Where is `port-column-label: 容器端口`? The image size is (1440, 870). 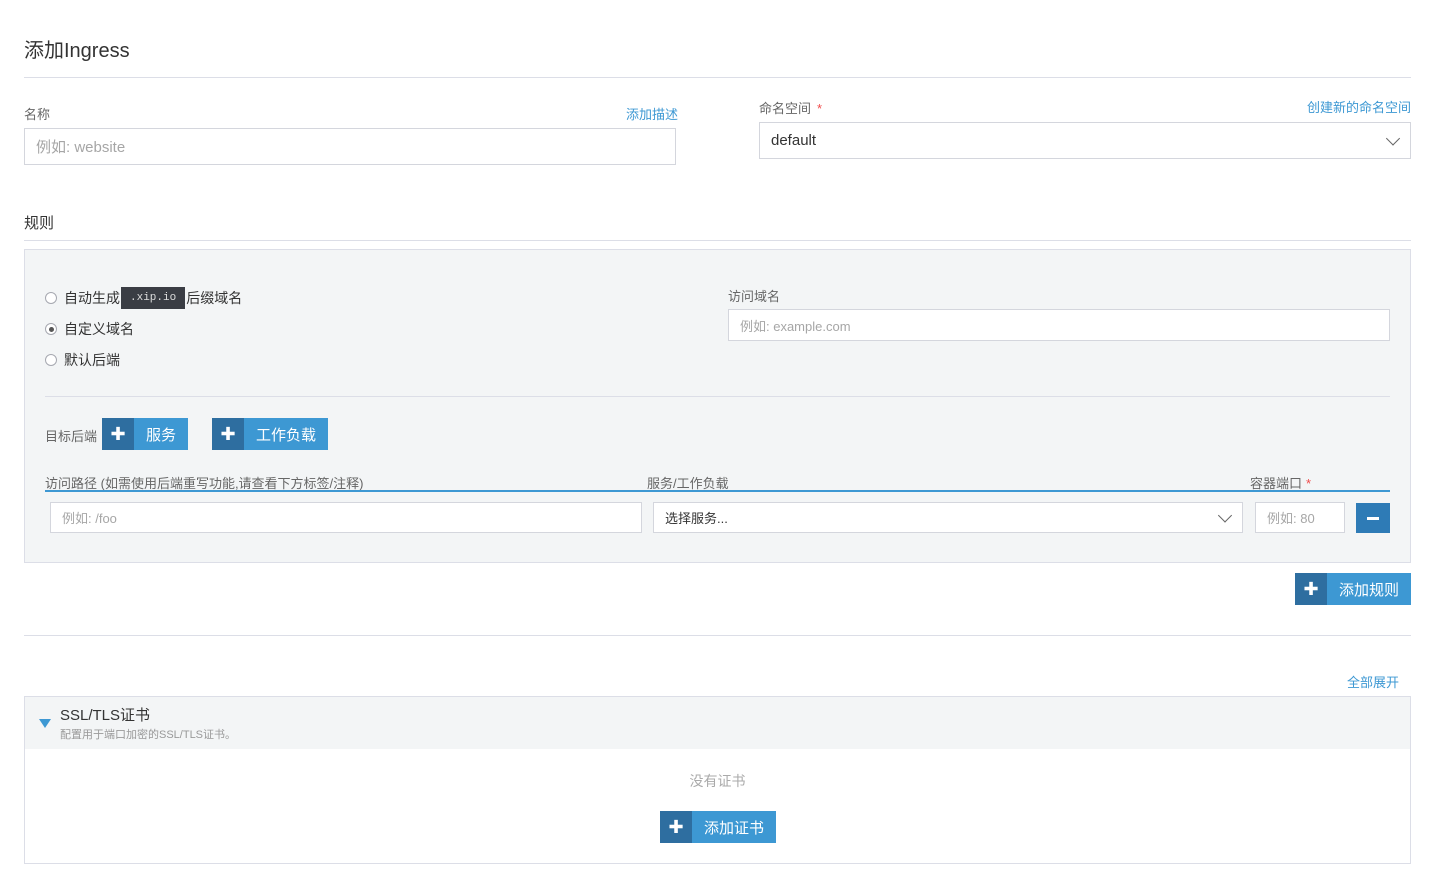
port-column-label: 容器端口 is located at coordinates (1276, 483).